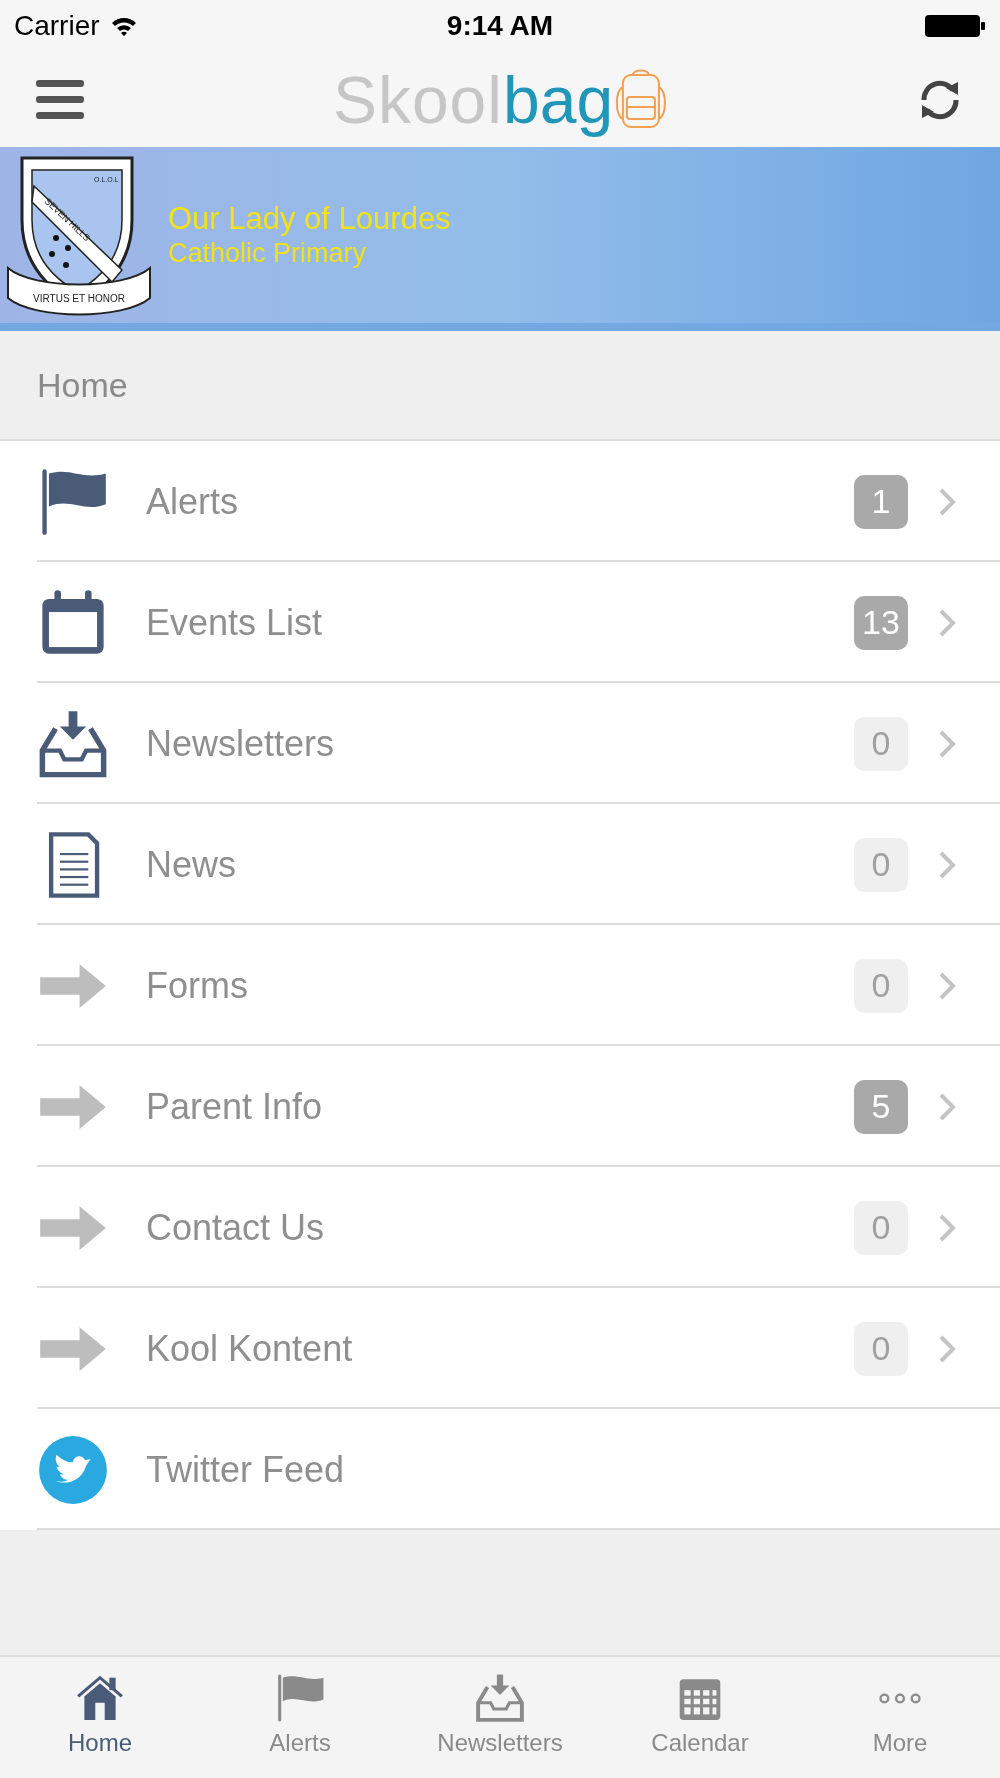 The width and height of the screenshot is (1000, 1778). Describe the element at coordinates (500, 1227) in the screenshot. I see `menu-row: Contact Us 0` at that location.